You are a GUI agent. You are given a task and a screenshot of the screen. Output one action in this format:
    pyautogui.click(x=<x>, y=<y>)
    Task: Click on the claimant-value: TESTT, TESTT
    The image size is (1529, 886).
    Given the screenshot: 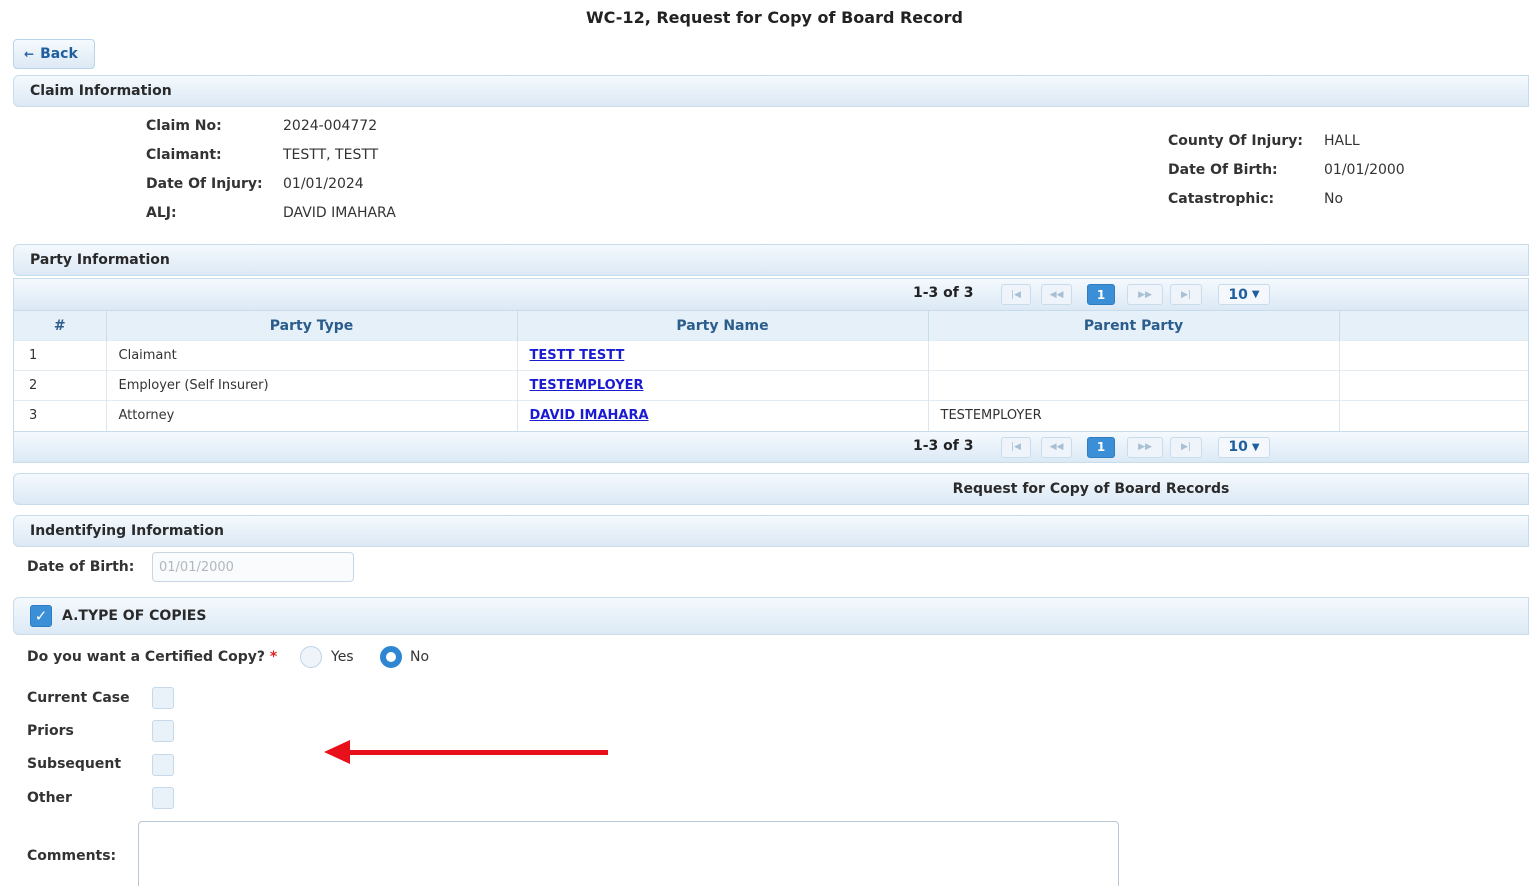 What is the action you would take?
    pyautogui.click(x=331, y=155)
    